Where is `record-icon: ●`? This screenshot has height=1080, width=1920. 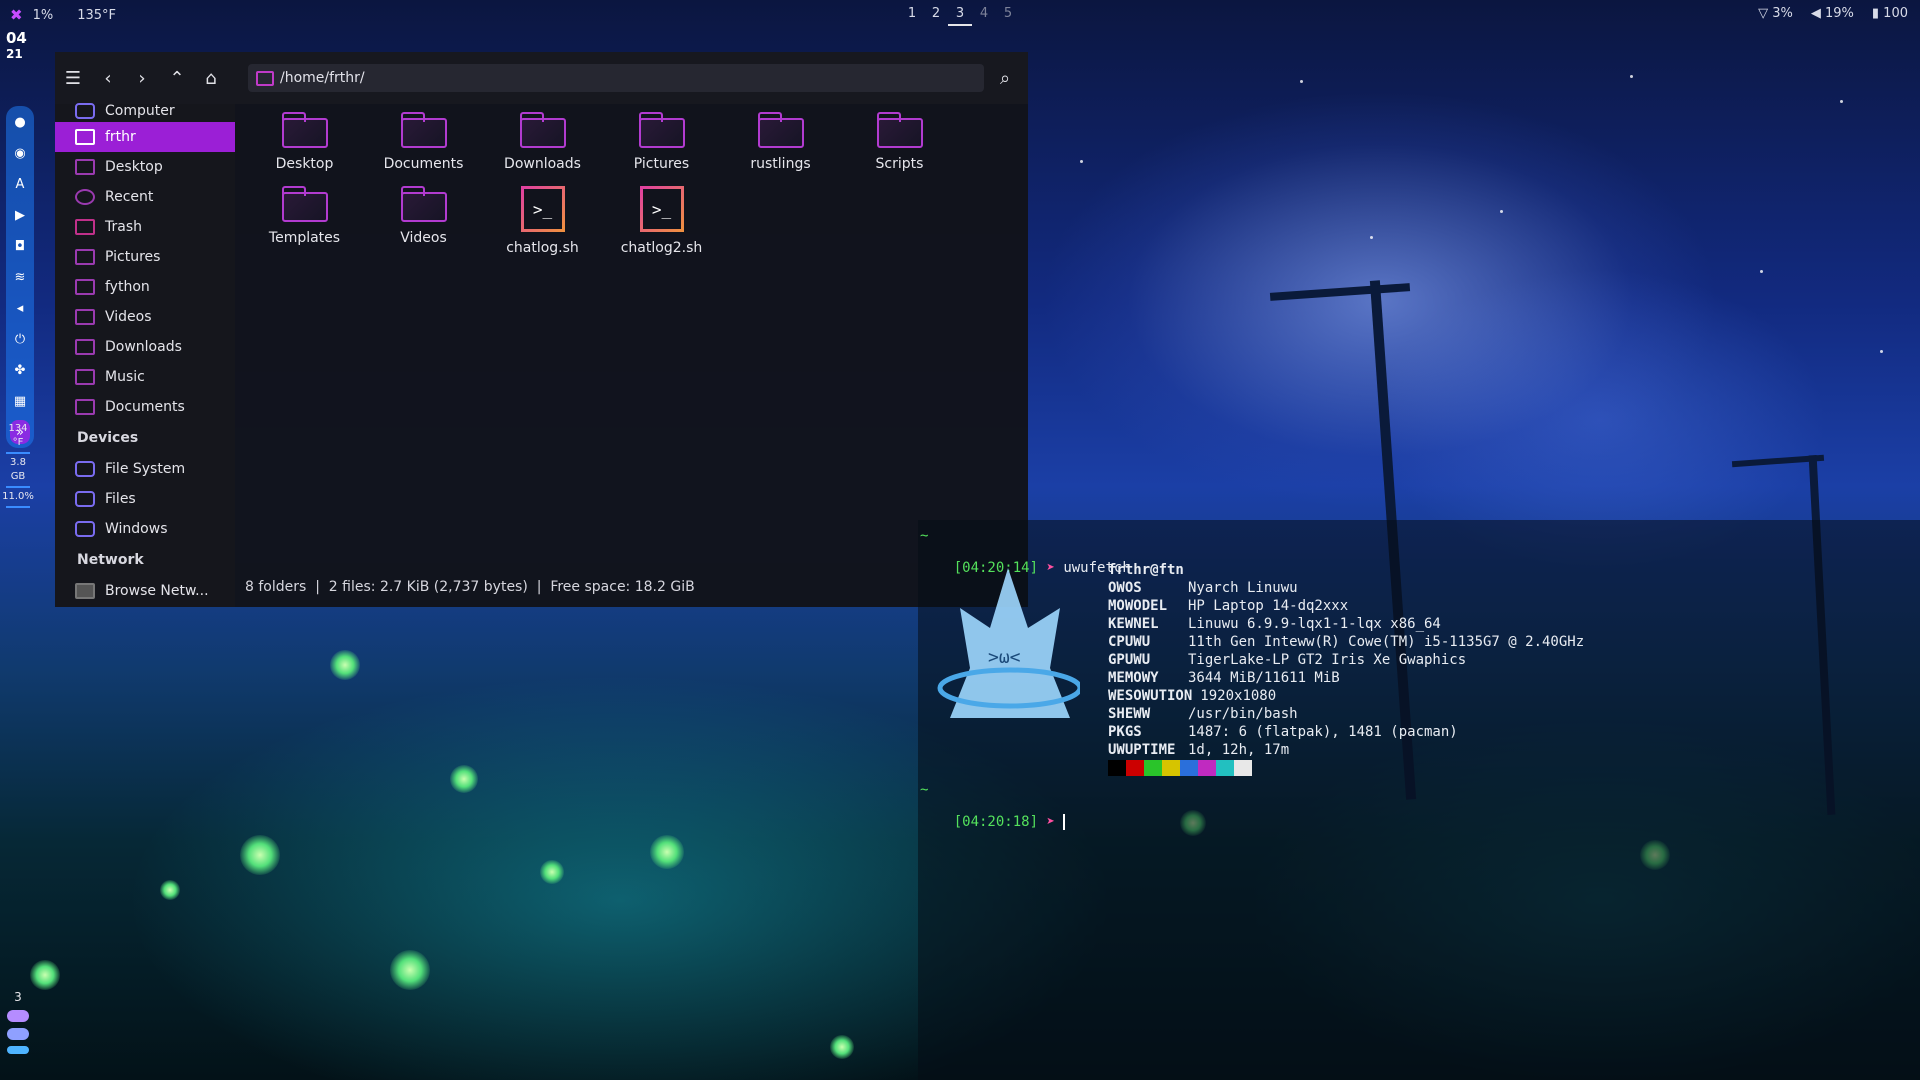
record-icon: ● is located at coordinates (20, 122).